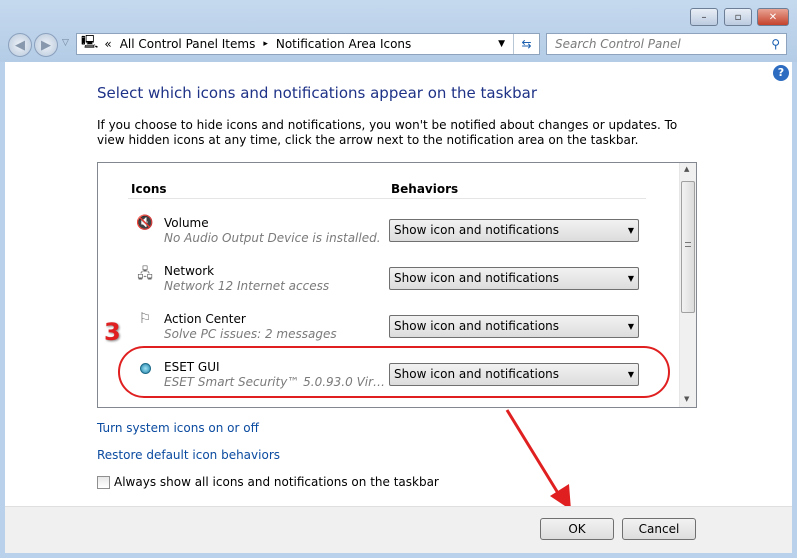 Image resolution: width=797 pixels, height=558 pixels. What do you see at coordinates (149, 189) in the screenshot?
I see `column-header-icons: Icons` at bounding box center [149, 189].